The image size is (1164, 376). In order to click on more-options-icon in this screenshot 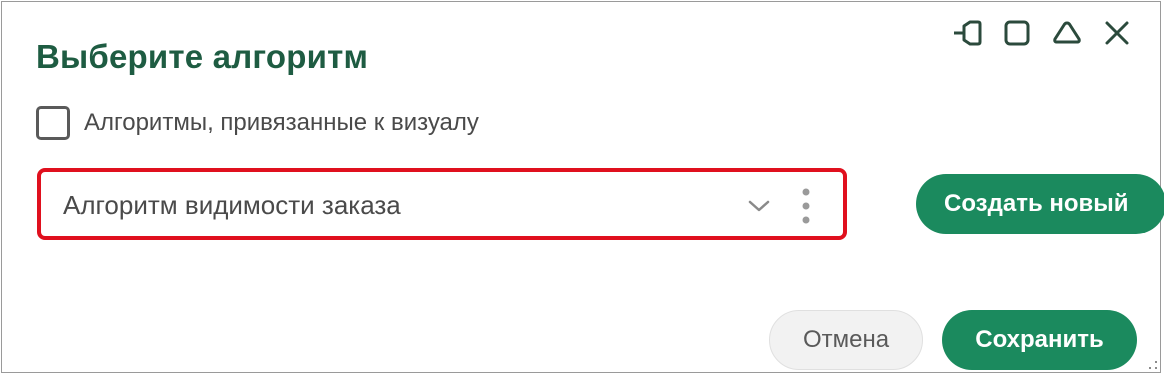, I will do `click(806, 206)`.